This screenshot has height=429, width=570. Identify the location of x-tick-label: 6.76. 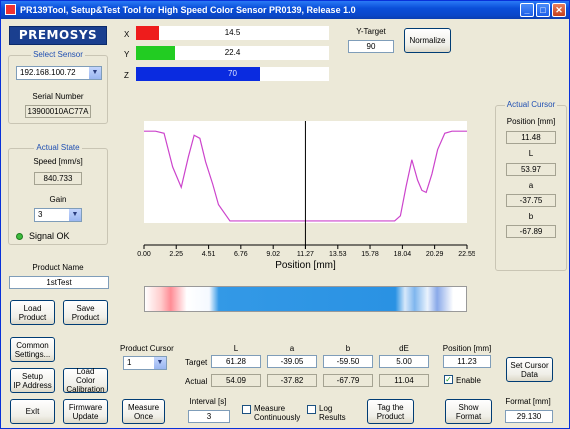
(241, 254).